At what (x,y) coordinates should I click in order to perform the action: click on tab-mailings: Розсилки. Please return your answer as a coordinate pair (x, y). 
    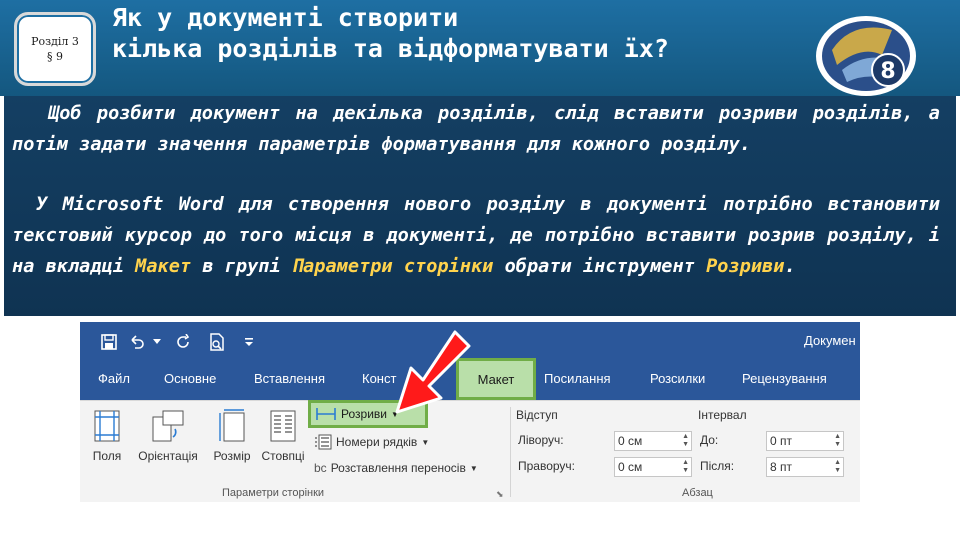
    Looking at the image, I should click on (677, 378).